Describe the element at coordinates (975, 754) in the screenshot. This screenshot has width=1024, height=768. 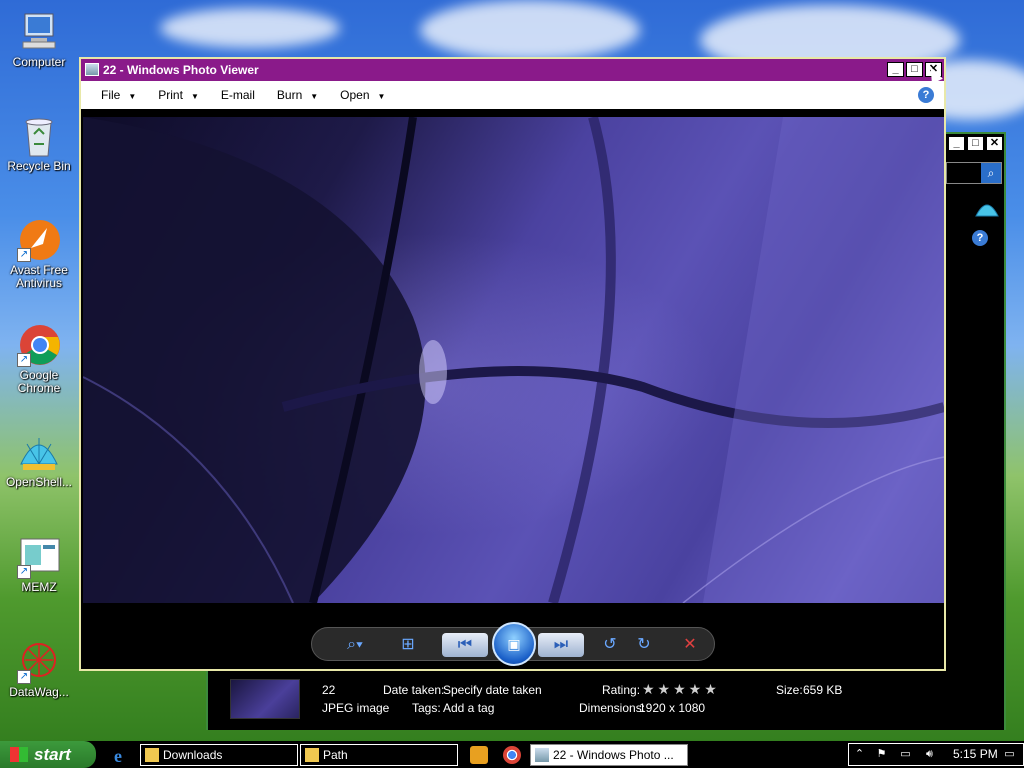
I see `clock: 5:15 PM` at that location.